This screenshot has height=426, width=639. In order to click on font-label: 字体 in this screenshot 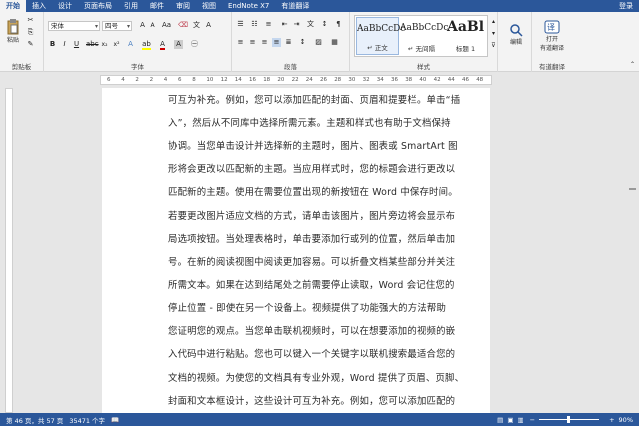, I will do `click(137, 67)`.